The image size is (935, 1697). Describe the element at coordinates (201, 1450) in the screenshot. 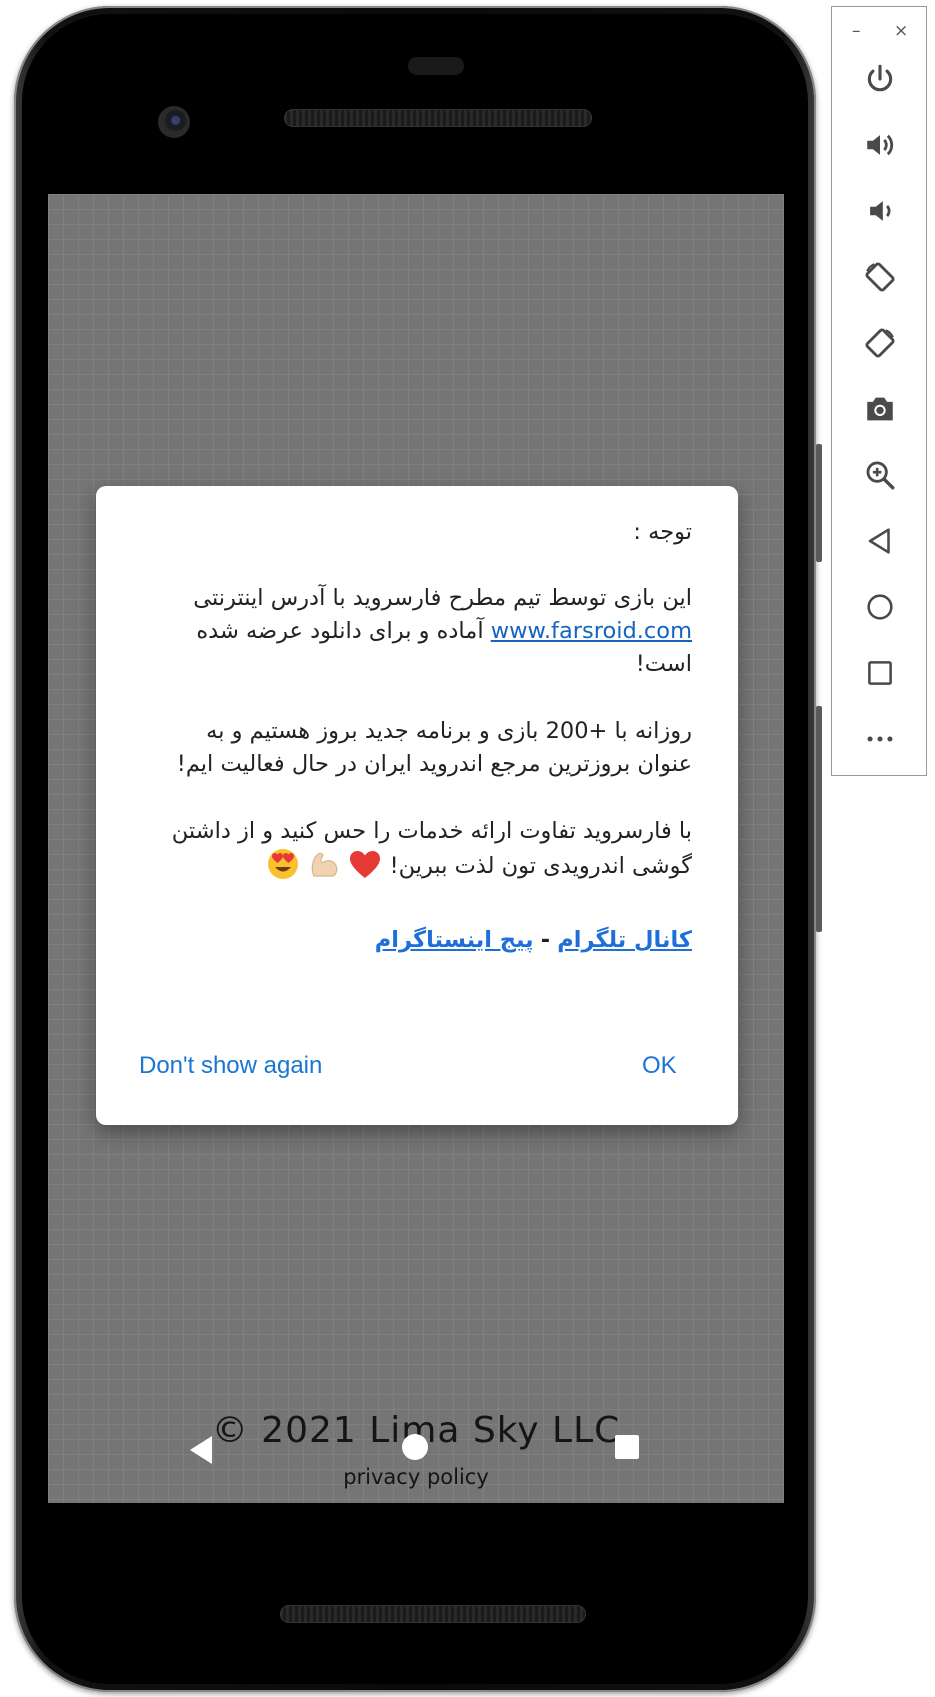

I see `nav-back-icon` at that location.